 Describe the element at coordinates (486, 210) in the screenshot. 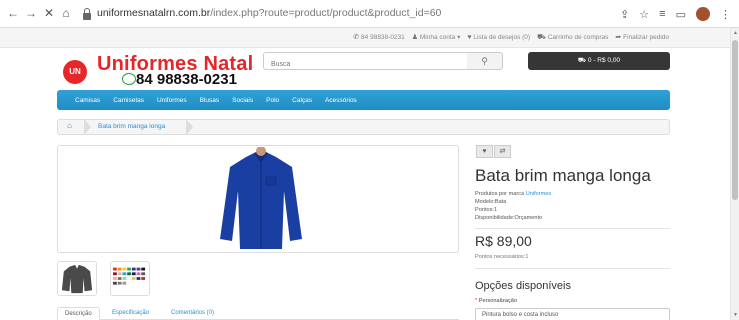

I see `product-points: Pontos:1` at that location.